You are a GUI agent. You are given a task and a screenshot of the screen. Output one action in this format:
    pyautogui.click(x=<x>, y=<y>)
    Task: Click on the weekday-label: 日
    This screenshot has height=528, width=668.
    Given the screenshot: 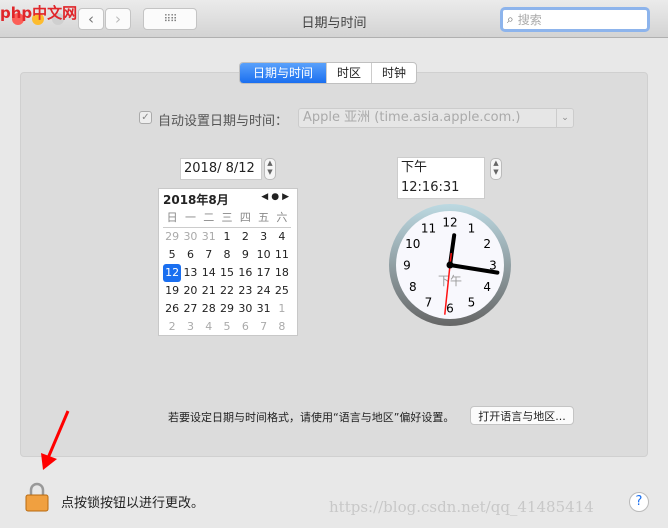 What is the action you would take?
    pyautogui.click(x=172, y=217)
    